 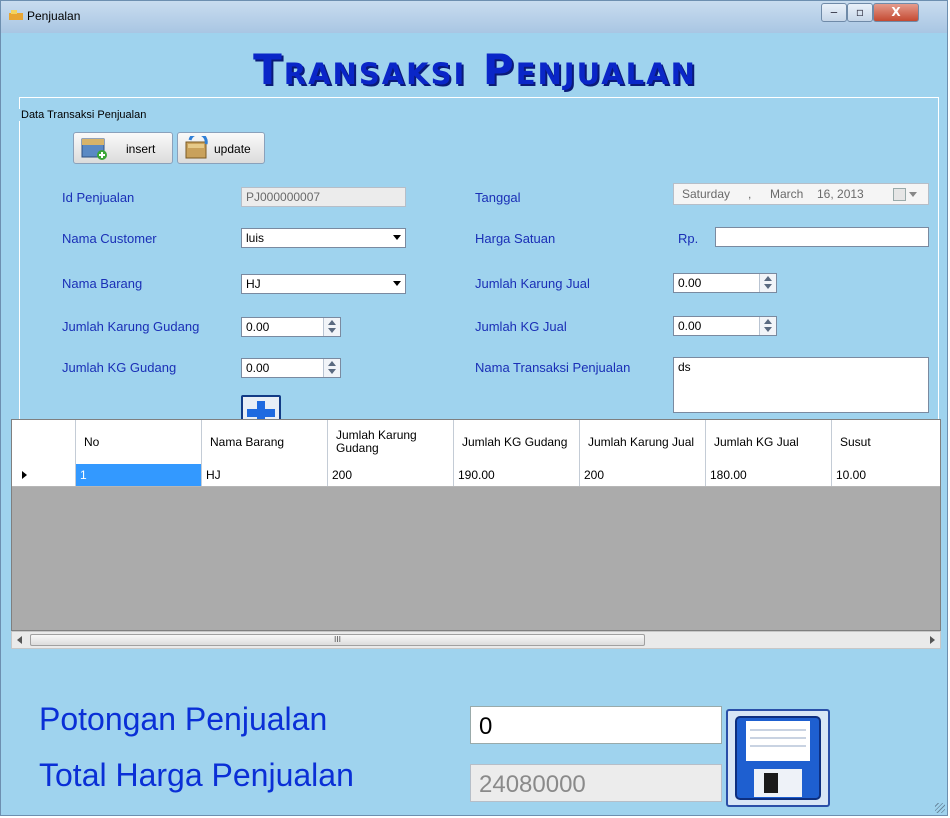 I want to click on close-button: X, so click(x=896, y=12).